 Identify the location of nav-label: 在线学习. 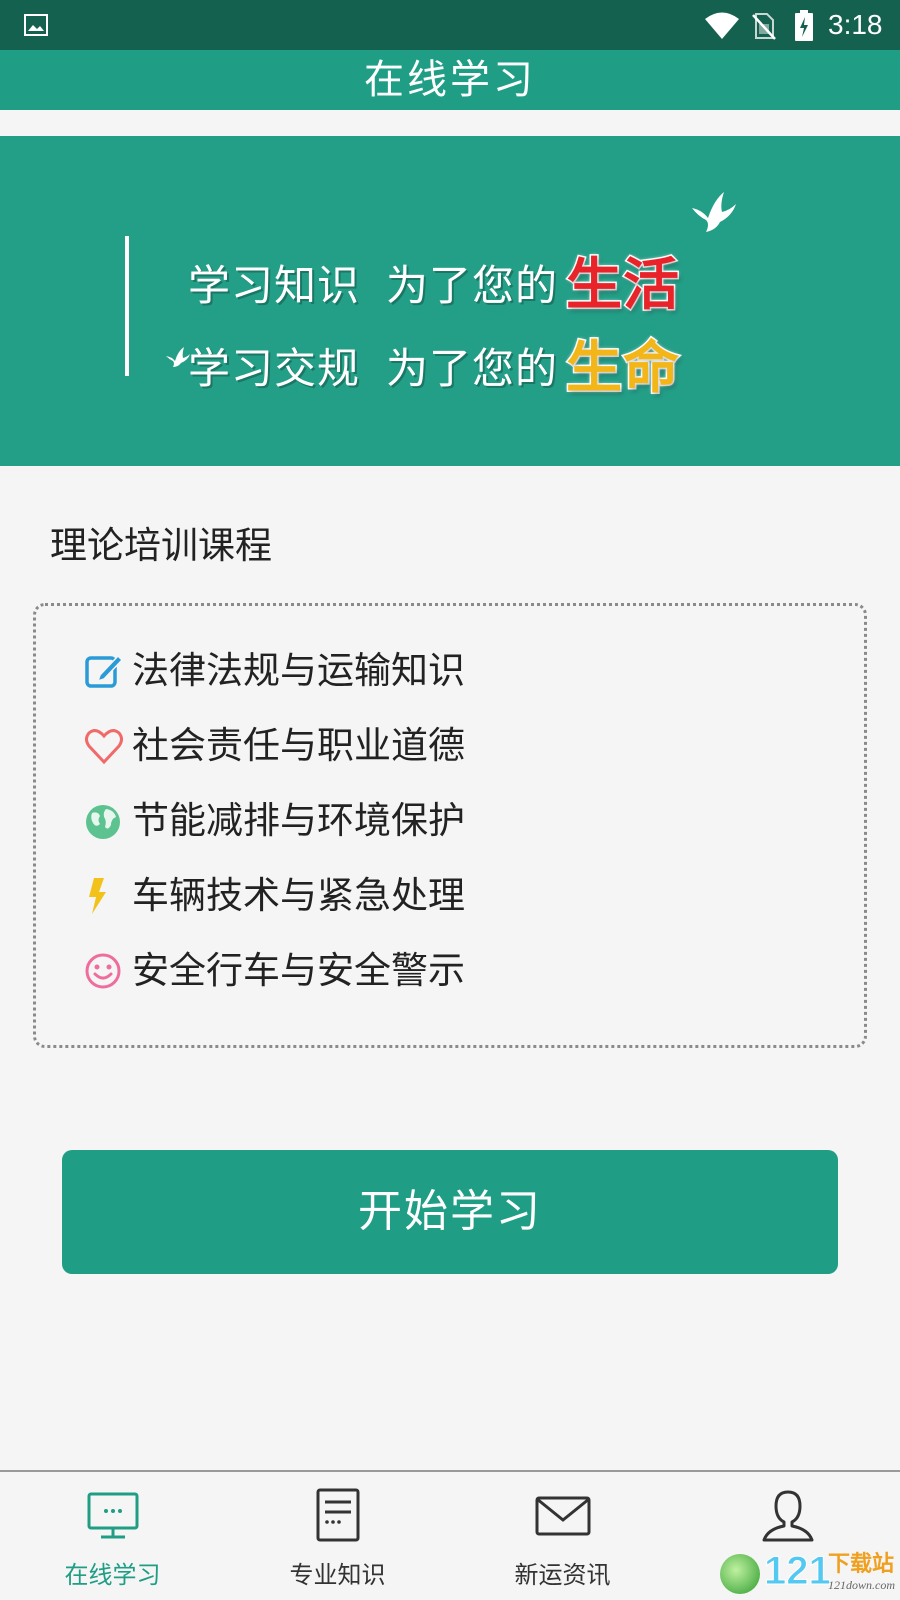
(112, 1575).